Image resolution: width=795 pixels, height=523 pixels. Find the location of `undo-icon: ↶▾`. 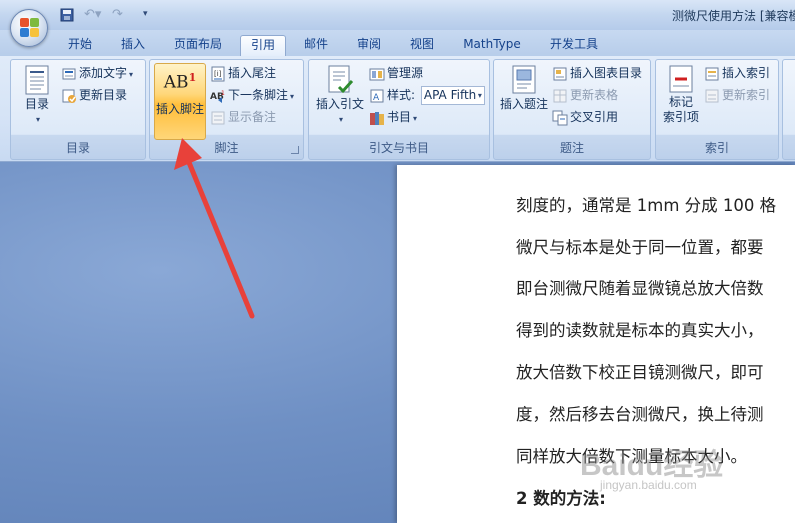

undo-icon: ↶▾ is located at coordinates (92, 14).